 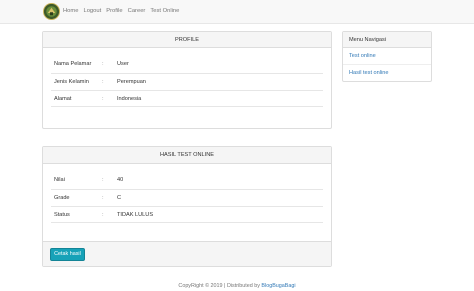 What do you see at coordinates (62, 215) in the screenshot?
I see `row-label: Status` at bounding box center [62, 215].